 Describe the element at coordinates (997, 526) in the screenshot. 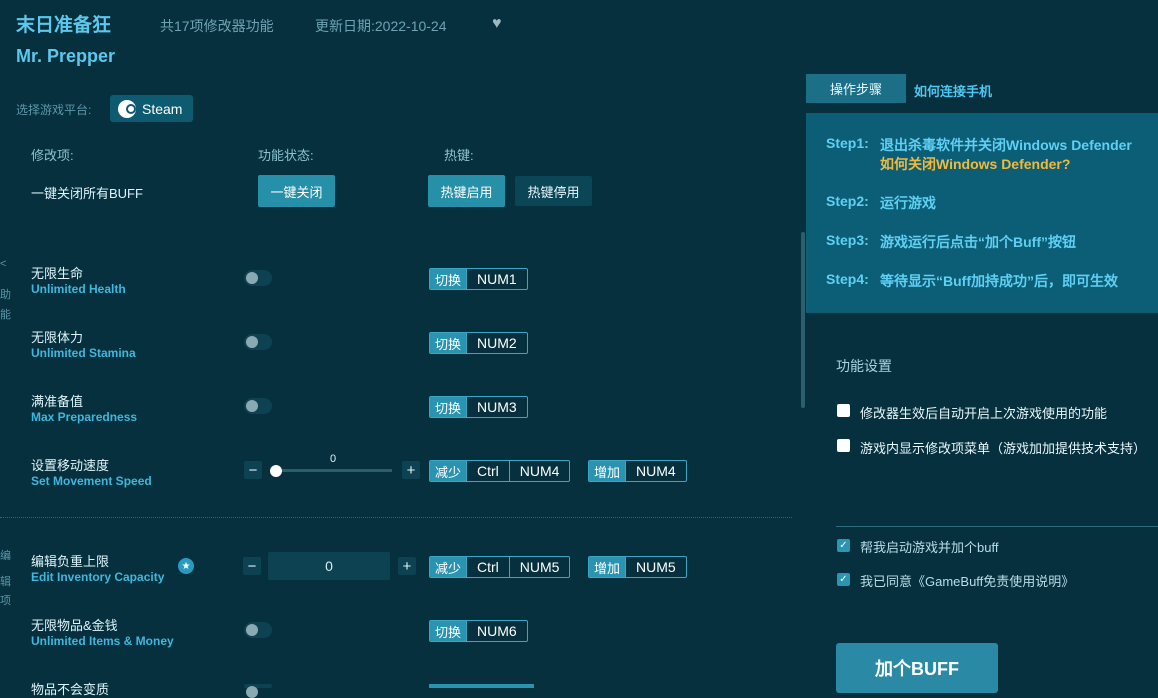

I see `settings-divider` at that location.